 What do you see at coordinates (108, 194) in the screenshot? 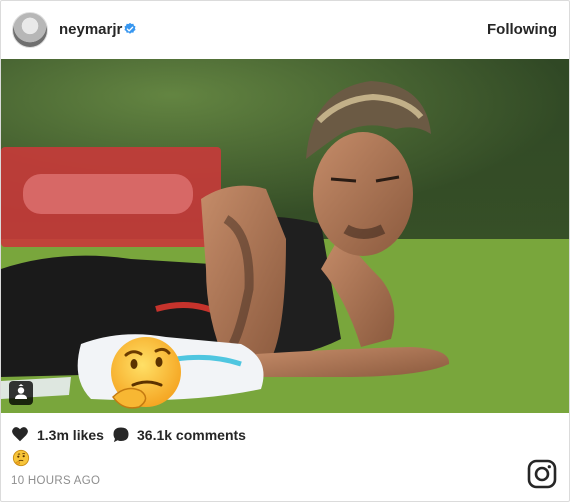
I see `banner-blurred-logo` at bounding box center [108, 194].